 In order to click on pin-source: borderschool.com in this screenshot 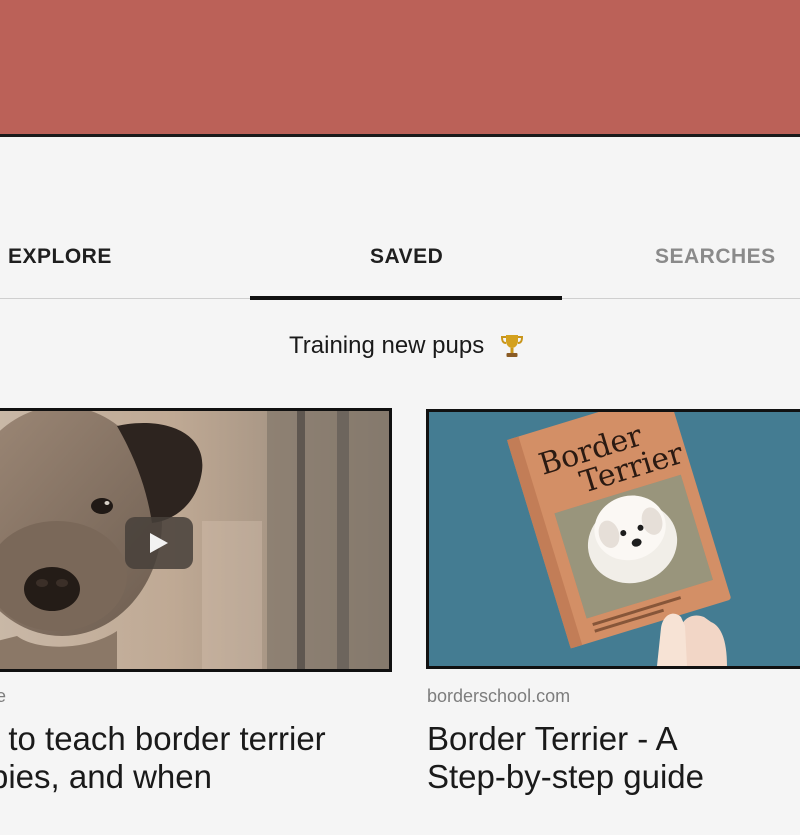, I will do `click(498, 696)`.